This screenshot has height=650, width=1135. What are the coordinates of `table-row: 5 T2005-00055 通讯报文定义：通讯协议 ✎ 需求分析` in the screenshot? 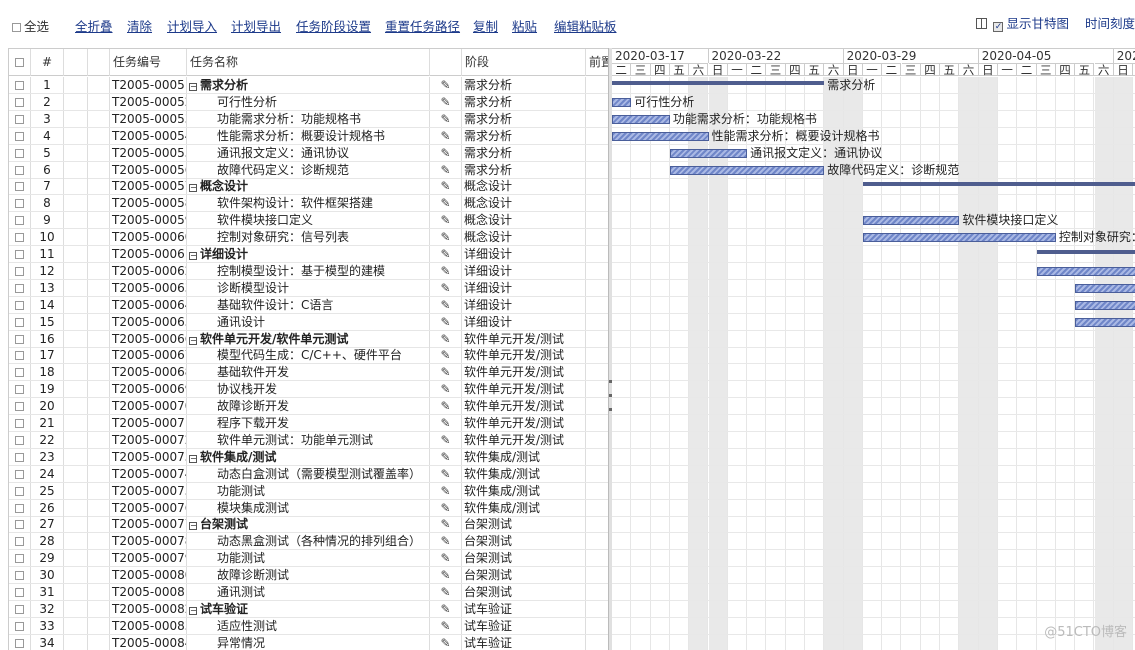 It's located at (309, 153).